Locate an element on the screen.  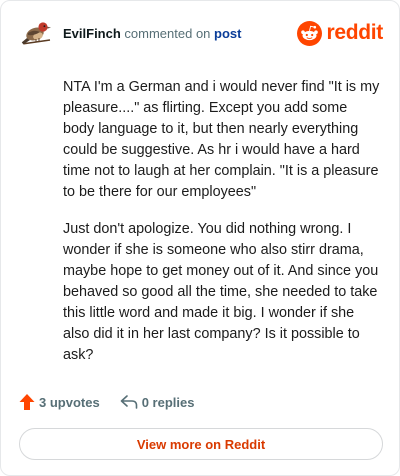
reddit-brand-link: reddit is located at coordinates (340, 33).